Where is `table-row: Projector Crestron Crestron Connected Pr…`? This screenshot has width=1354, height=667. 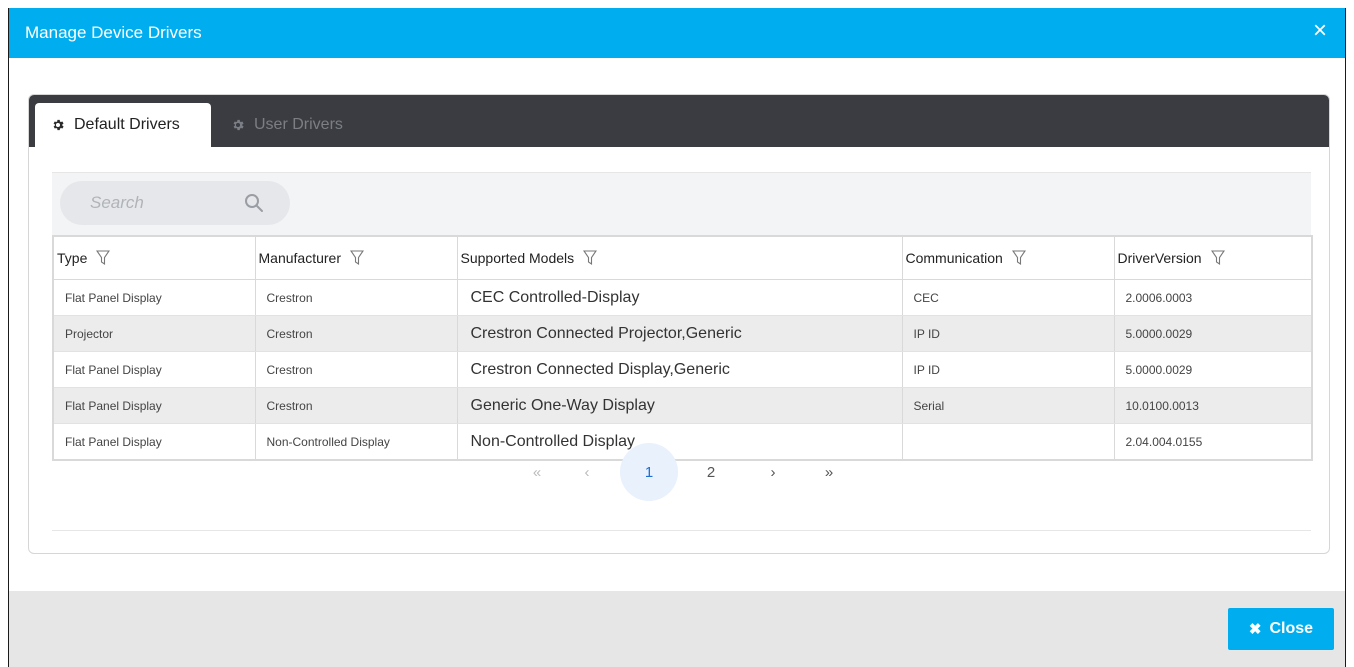
table-row: Projector Crestron Crestron Connected Pr… is located at coordinates (683, 333).